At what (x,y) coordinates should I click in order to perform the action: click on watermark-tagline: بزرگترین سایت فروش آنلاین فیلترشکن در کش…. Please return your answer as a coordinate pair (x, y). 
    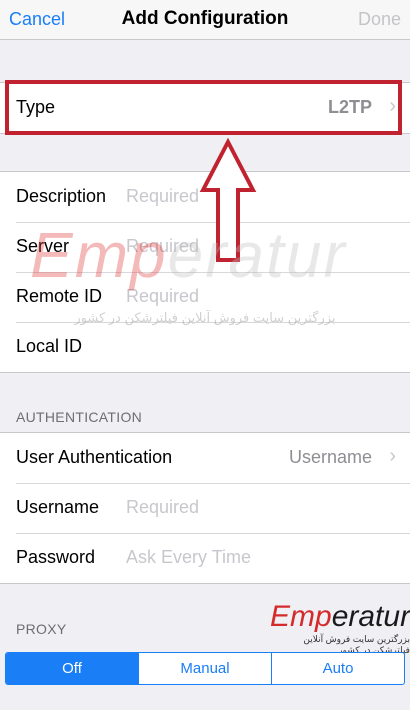
    Looking at the image, I should click on (205, 317).